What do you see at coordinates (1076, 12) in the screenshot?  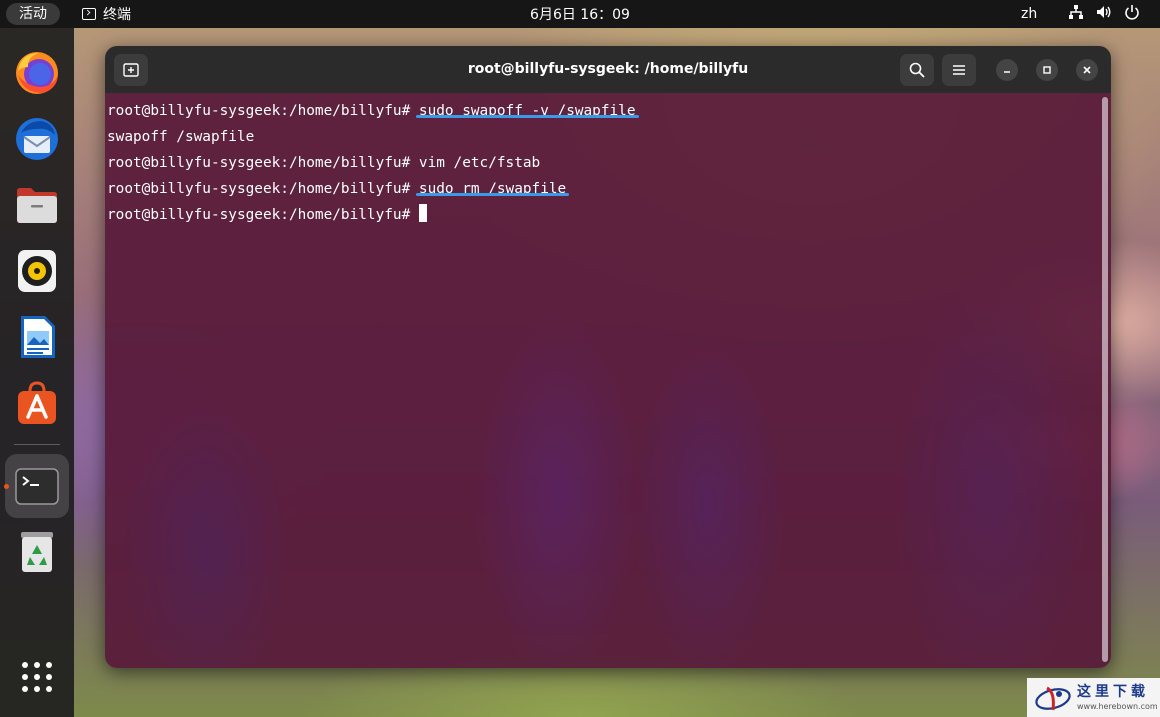 I see `network-icon` at bounding box center [1076, 12].